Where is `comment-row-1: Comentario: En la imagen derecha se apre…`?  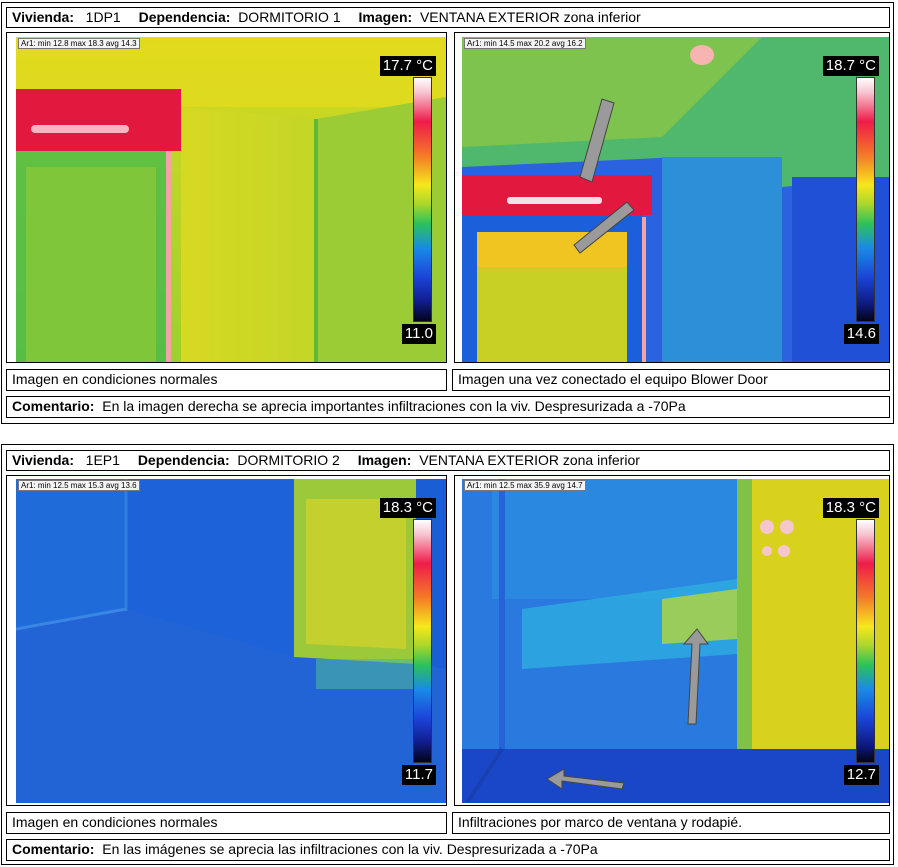
comment-row-1: Comentario: En la imagen derecha se apre… is located at coordinates (448, 407).